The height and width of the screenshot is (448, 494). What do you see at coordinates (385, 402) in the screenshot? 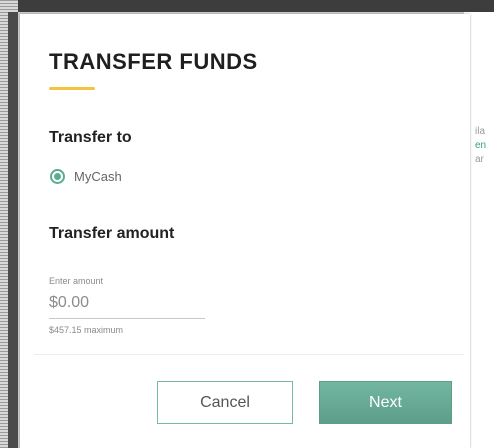
I see `next-button: Next` at bounding box center [385, 402].